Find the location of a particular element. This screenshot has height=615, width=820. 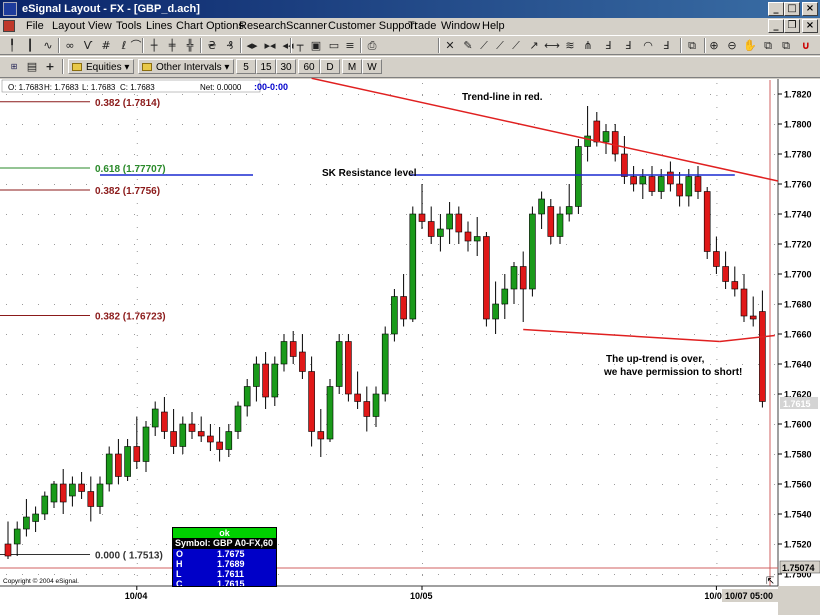

fib-retracement-icon: Ⅎ is located at coordinates (608, 45).